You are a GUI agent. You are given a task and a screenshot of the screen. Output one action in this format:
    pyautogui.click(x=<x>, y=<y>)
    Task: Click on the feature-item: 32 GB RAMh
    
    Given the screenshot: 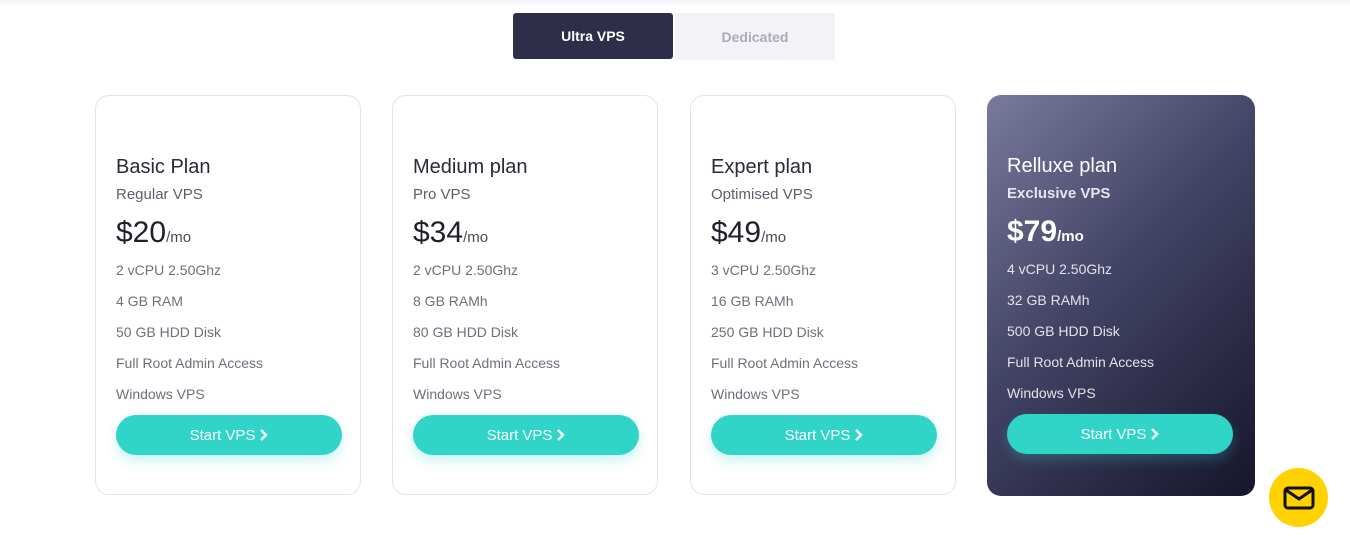 What is the action you would take?
    pyautogui.click(x=1048, y=300)
    